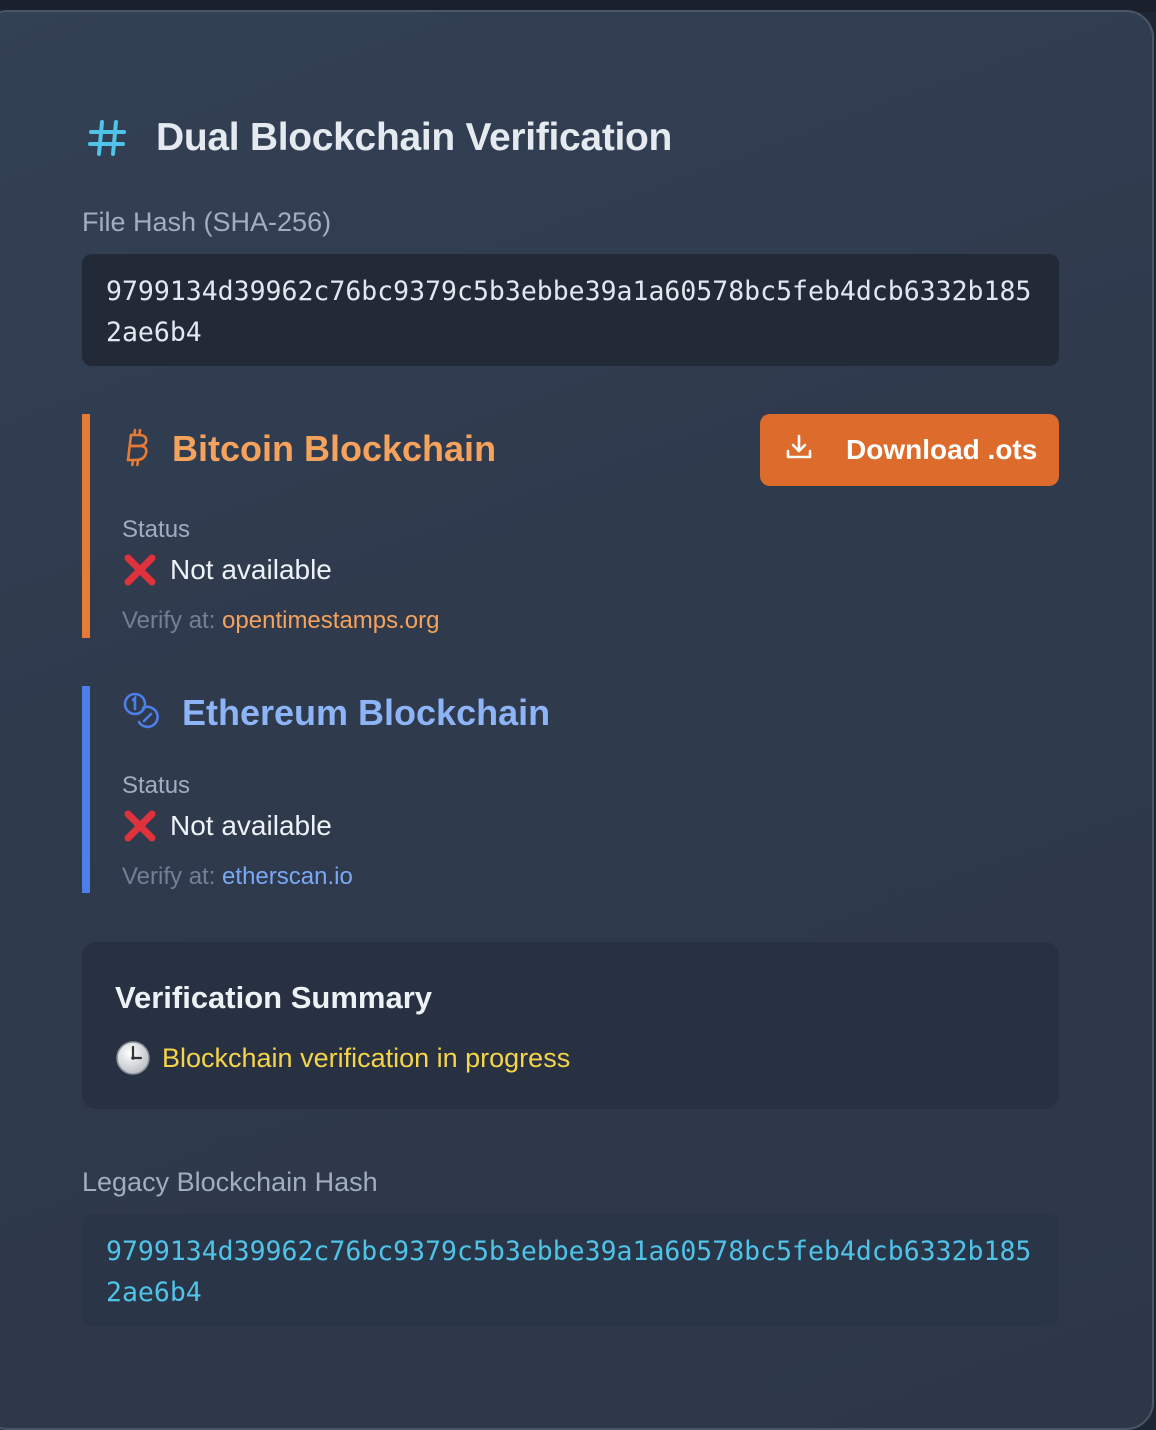  What do you see at coordinates (366, 712) in the screenshot?
I see `ethereum-title: Ethereum Blockchain` at bounding box center [366, 712].